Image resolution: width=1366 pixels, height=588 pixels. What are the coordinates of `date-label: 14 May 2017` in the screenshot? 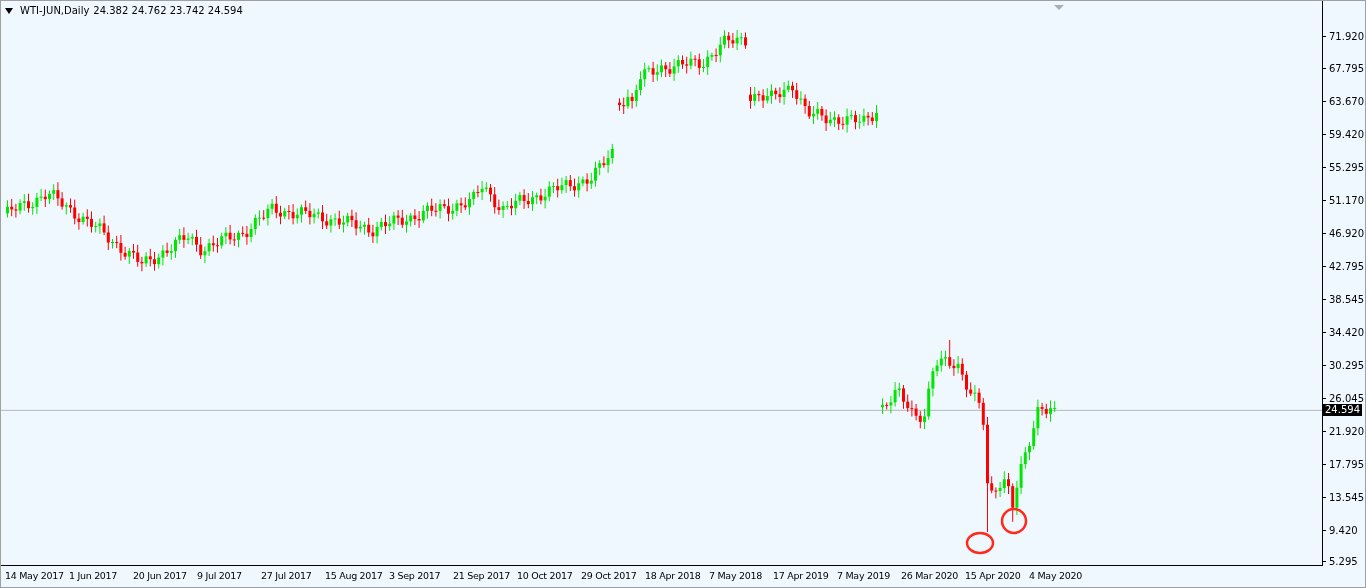 It's located at (35, 575).